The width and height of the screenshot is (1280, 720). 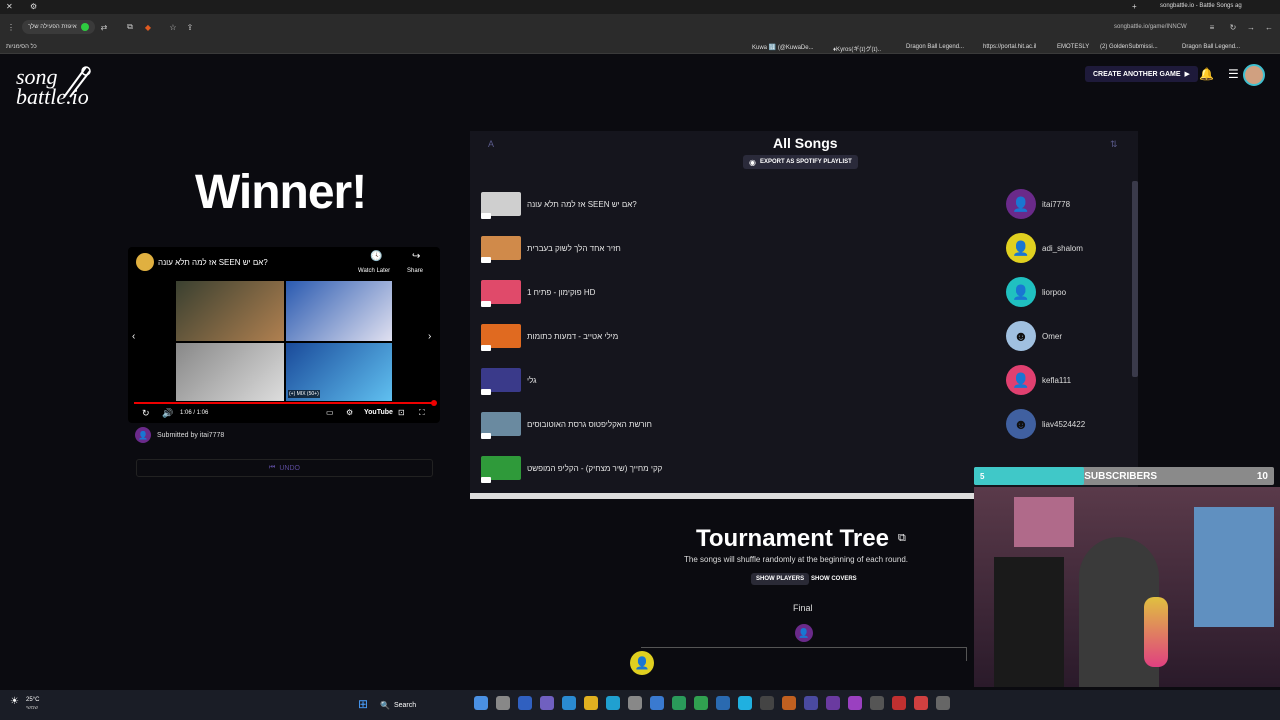 I want to click on player-item: 👤 adi_shalom, so click(x=1044, y=248).